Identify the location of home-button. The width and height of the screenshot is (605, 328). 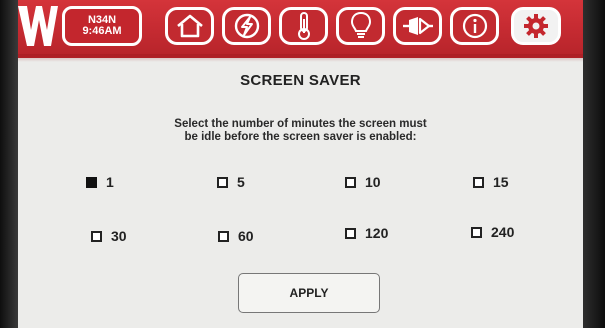
(189, 26).